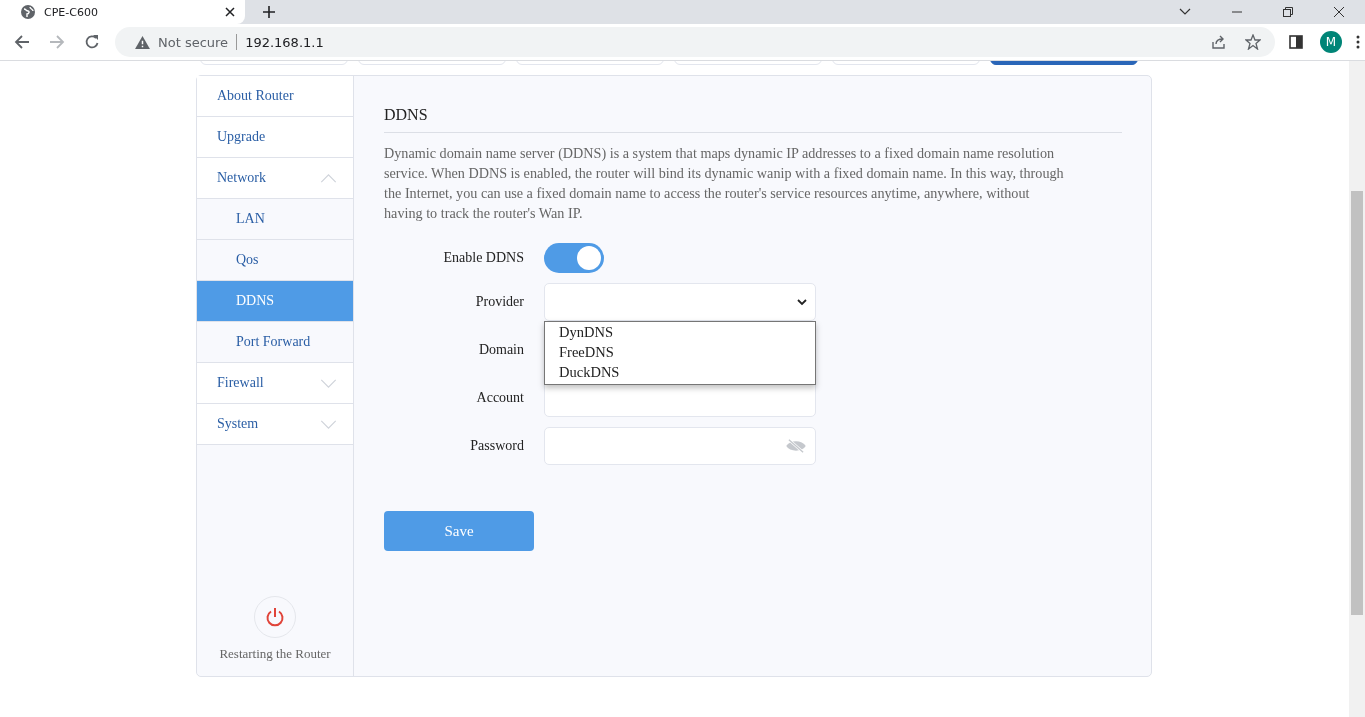  Describe the element at coordinates (284, 42) in the screenshot. I see `url-text: 192.168.1.1` at that location.